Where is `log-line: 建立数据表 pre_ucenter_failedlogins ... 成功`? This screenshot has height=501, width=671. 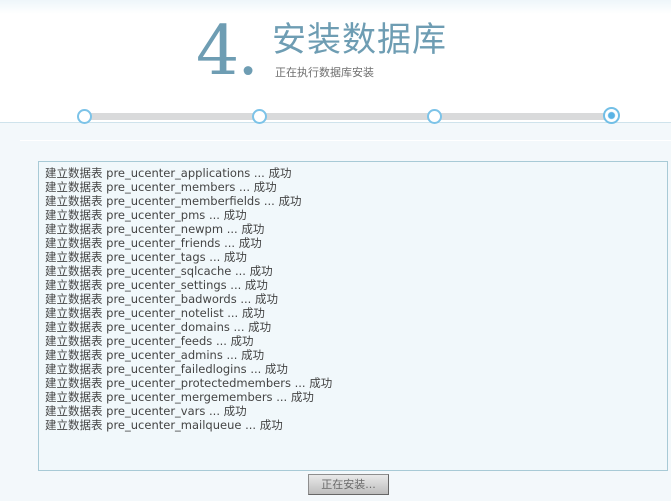 log-line: 建立数据表 pre_ucenter_failedlogins ... 成功 is located at coordinates (166, 369).